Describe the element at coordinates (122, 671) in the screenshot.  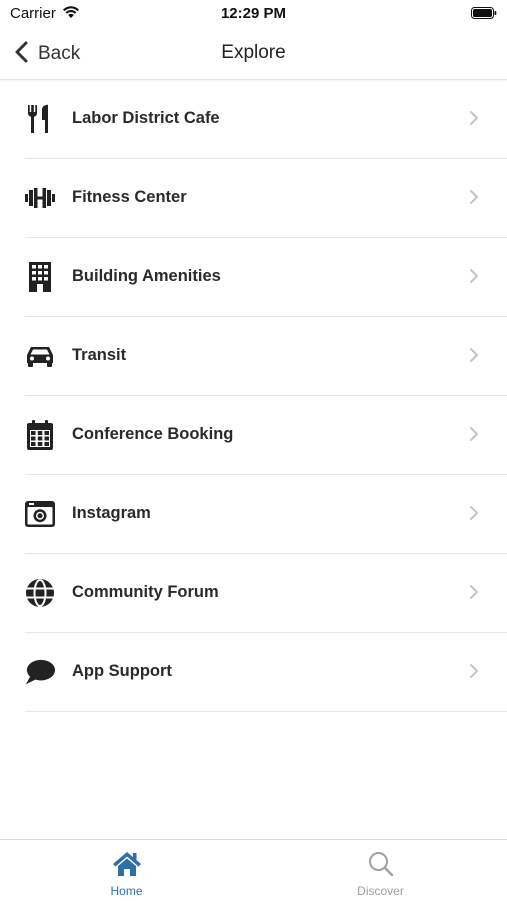
I see `menu-item-label: App Support` at that location.